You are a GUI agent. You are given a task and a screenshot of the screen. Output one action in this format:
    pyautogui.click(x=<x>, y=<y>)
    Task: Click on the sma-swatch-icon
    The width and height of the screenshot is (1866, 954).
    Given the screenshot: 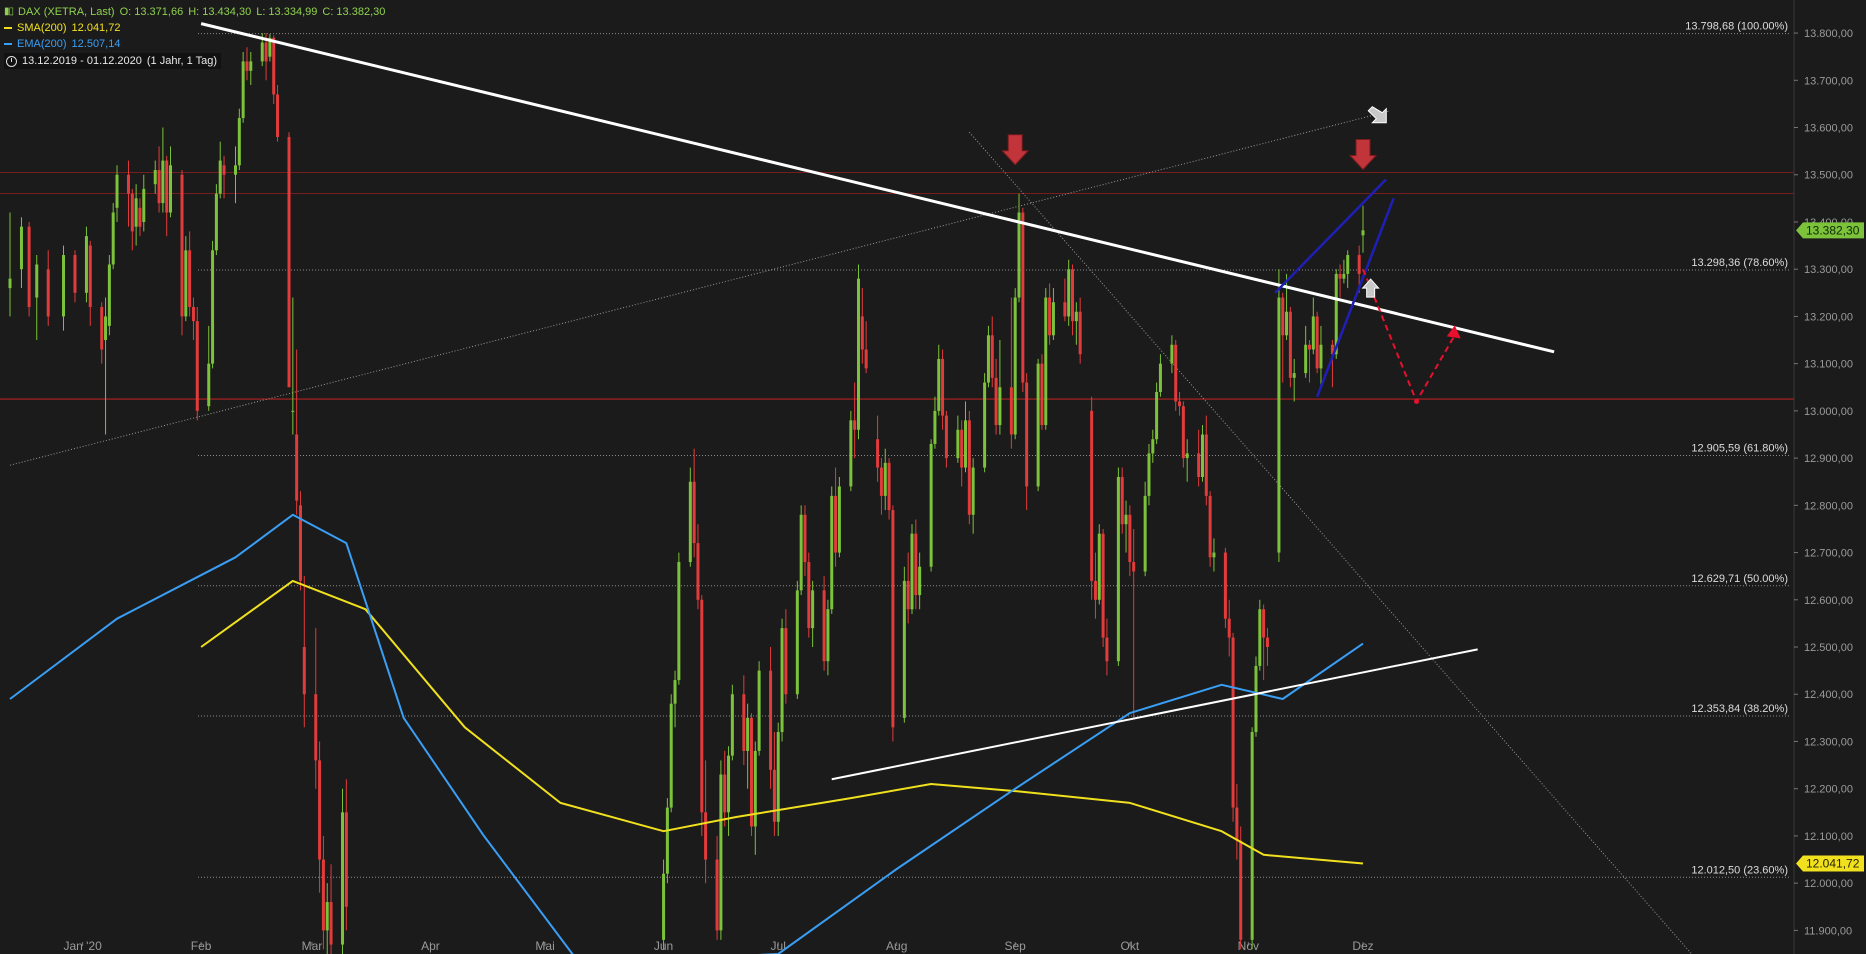 What is the action you would take?
    pyautogui.click(x=8, y=28)
    